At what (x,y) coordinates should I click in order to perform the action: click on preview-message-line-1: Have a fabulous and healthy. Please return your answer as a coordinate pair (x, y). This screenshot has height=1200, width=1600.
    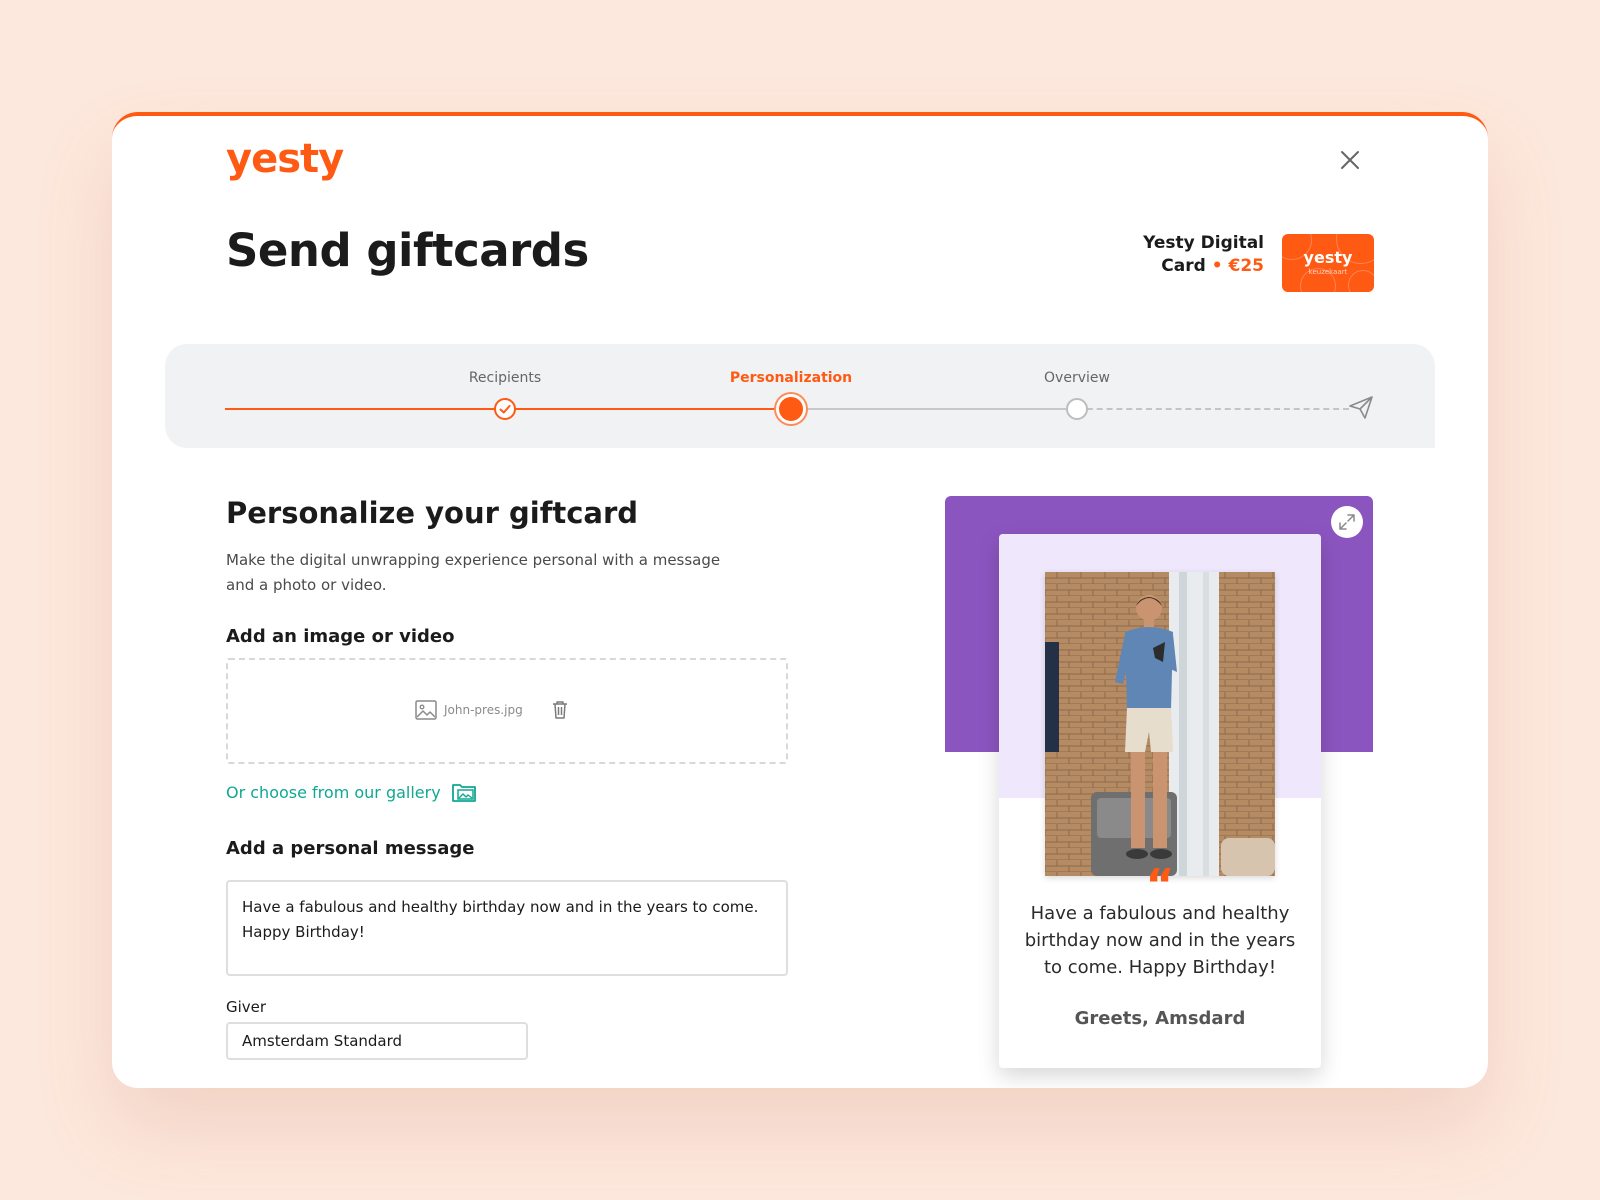
    Looking at the image, I should click on (1160, 913).